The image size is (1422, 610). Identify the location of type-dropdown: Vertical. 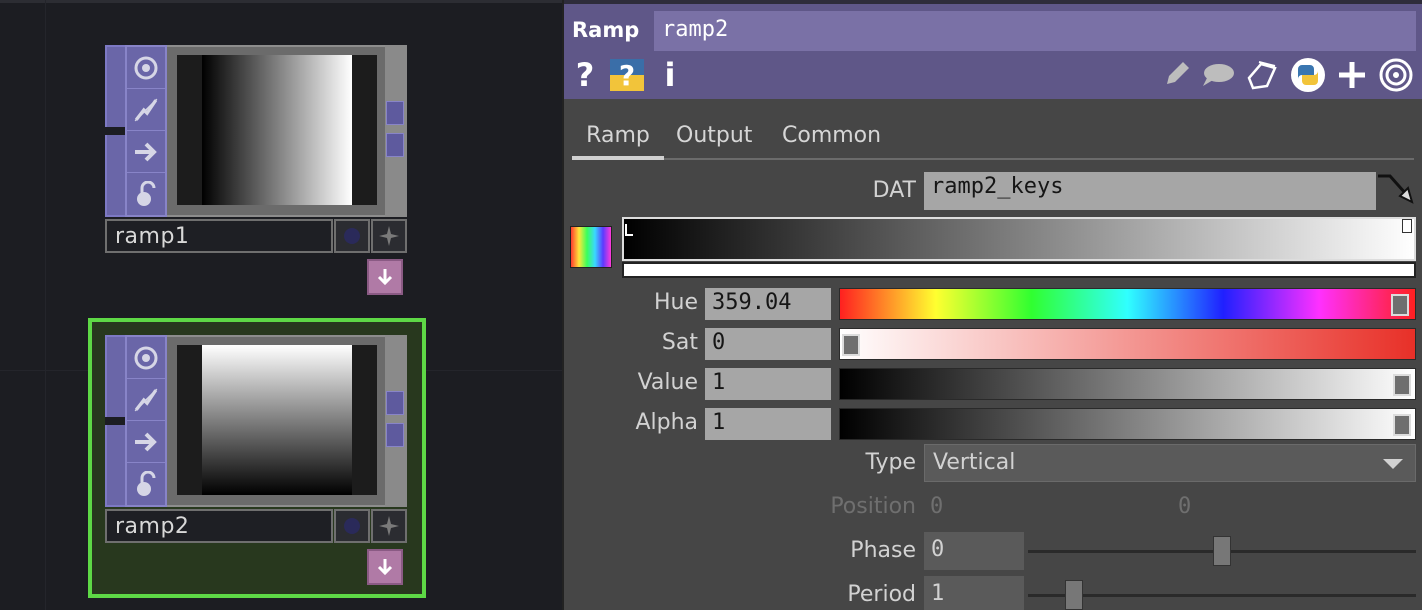
(1170, 463).